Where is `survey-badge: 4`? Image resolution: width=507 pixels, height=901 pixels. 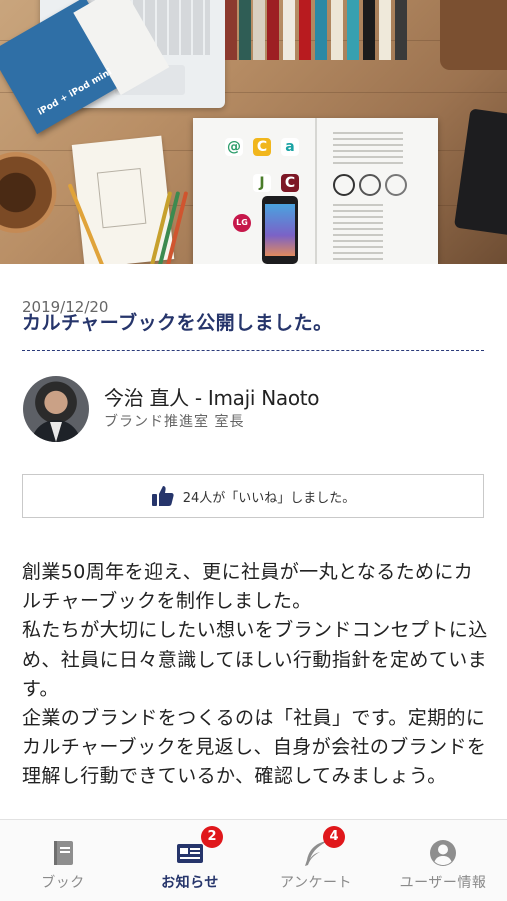 survey-badge: 4 is located at coordinates (334, 837).